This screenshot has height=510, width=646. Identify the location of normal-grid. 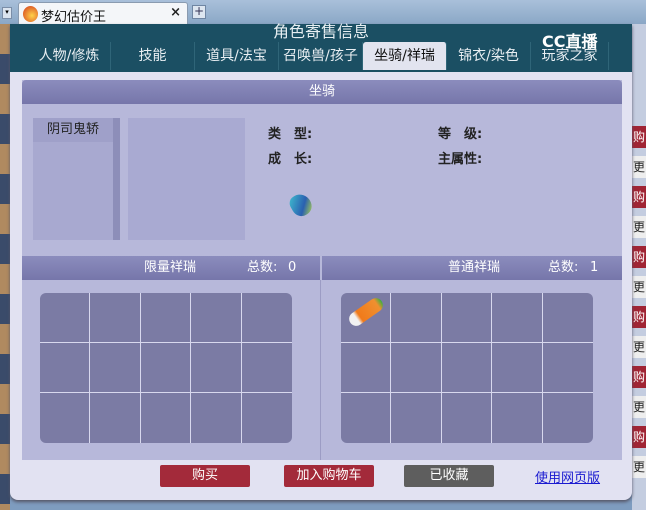
(467, 368).